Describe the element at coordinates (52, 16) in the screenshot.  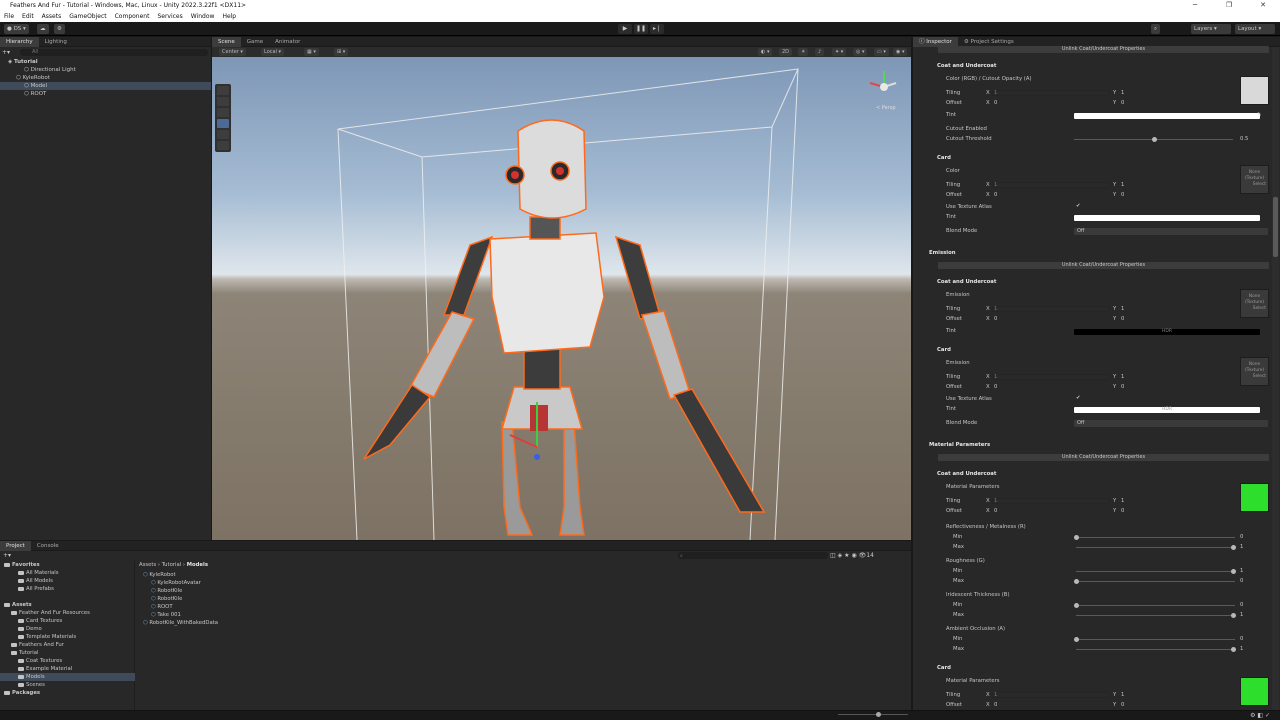
I see `menu-assets: Assets` at that location.